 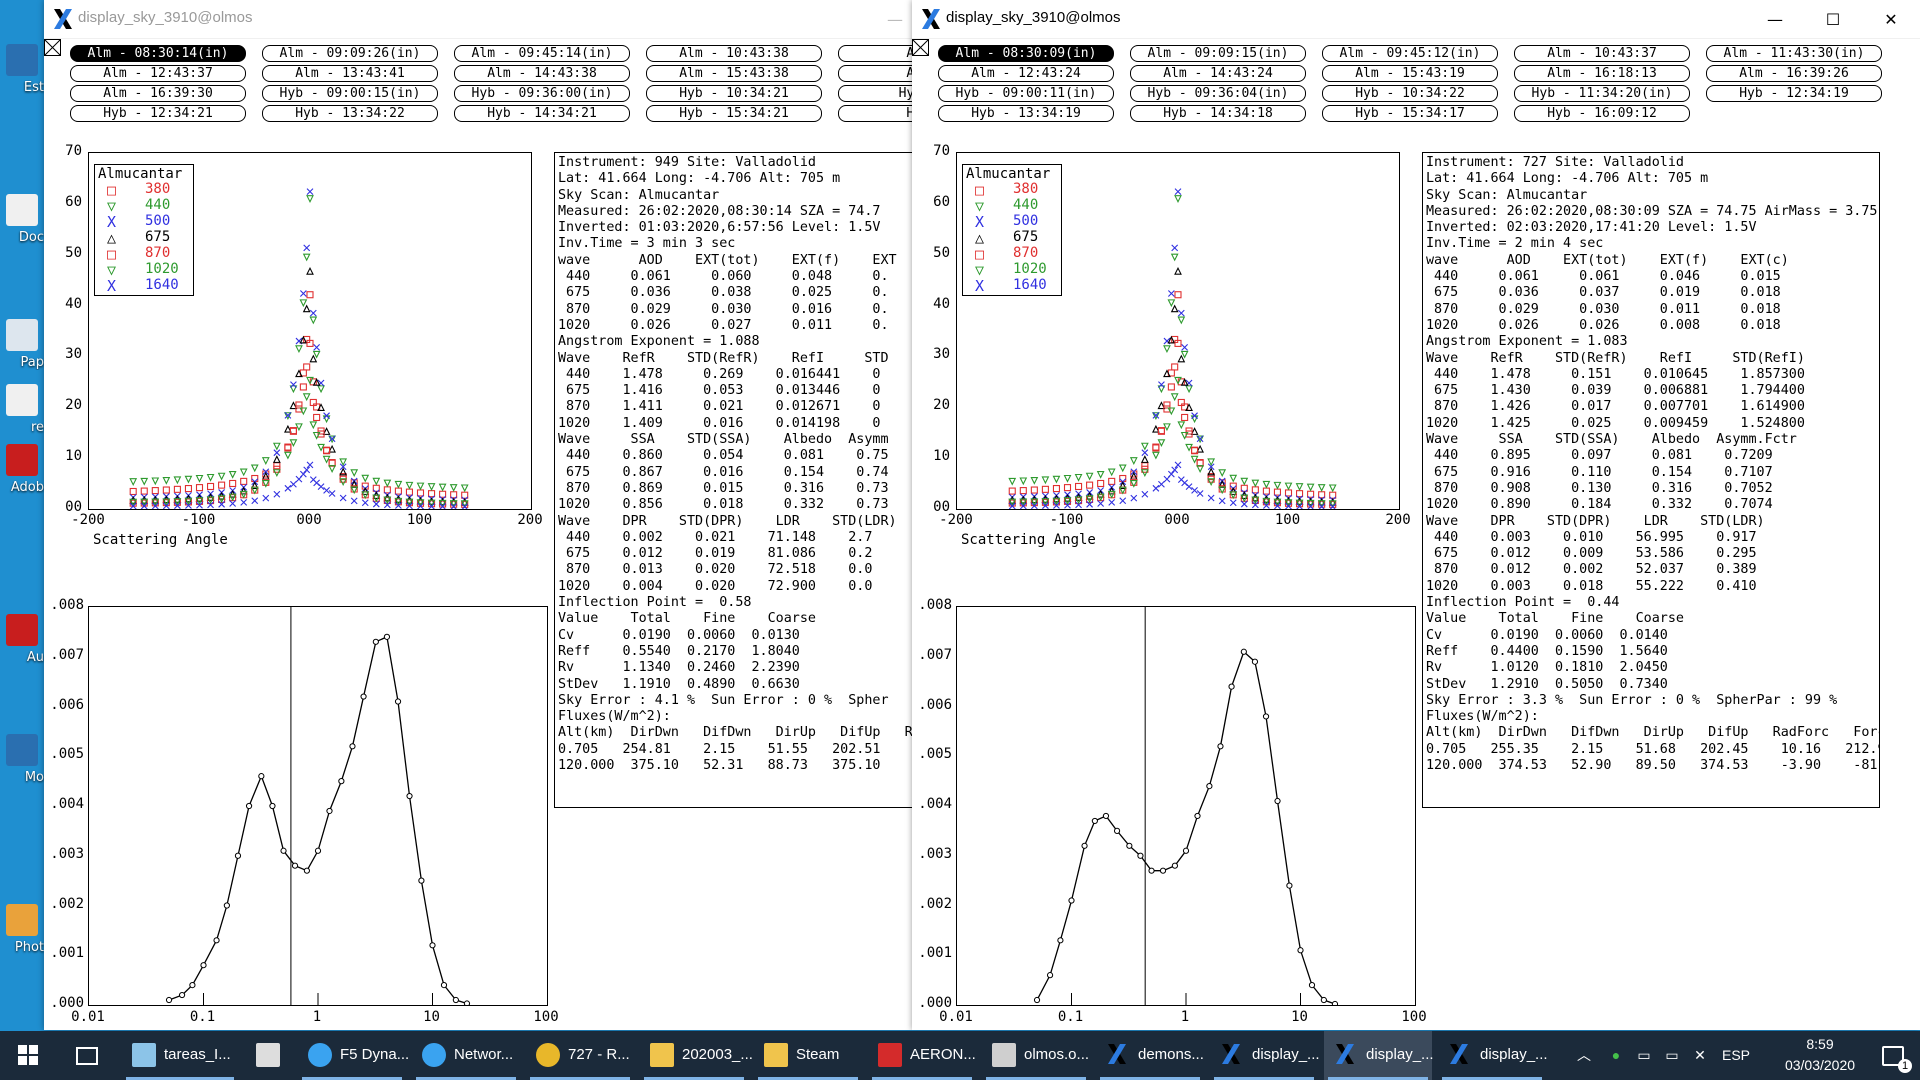 I want to click on taskbar-item-task-view-icon, so click(x=90, y=1055).